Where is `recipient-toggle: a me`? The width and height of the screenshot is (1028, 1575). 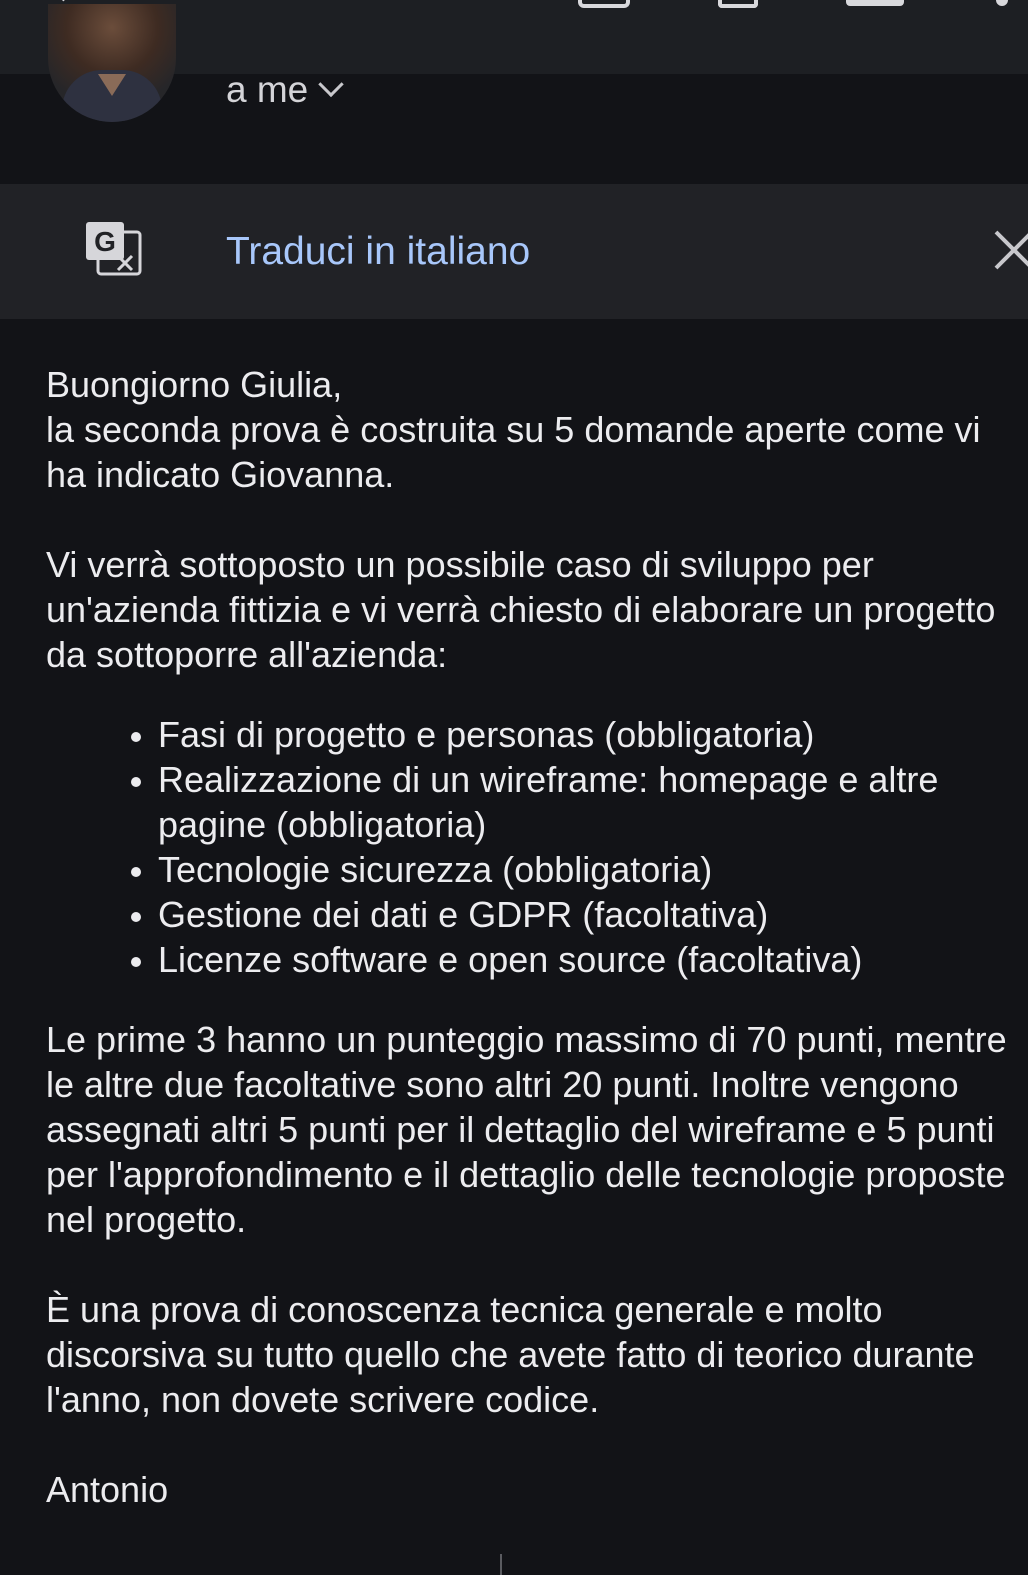
recipient-toggle: a me is located at coordinates (285, 90).